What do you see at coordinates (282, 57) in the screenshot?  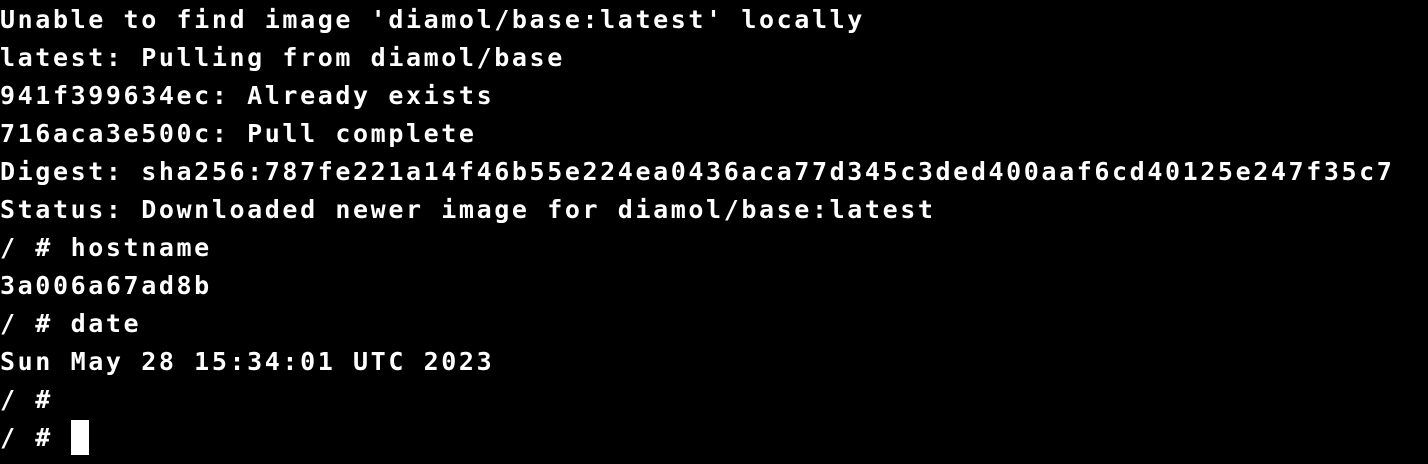 I see `output-line: latest: Pulling from diamol/base` at bounding box center [282, 57].